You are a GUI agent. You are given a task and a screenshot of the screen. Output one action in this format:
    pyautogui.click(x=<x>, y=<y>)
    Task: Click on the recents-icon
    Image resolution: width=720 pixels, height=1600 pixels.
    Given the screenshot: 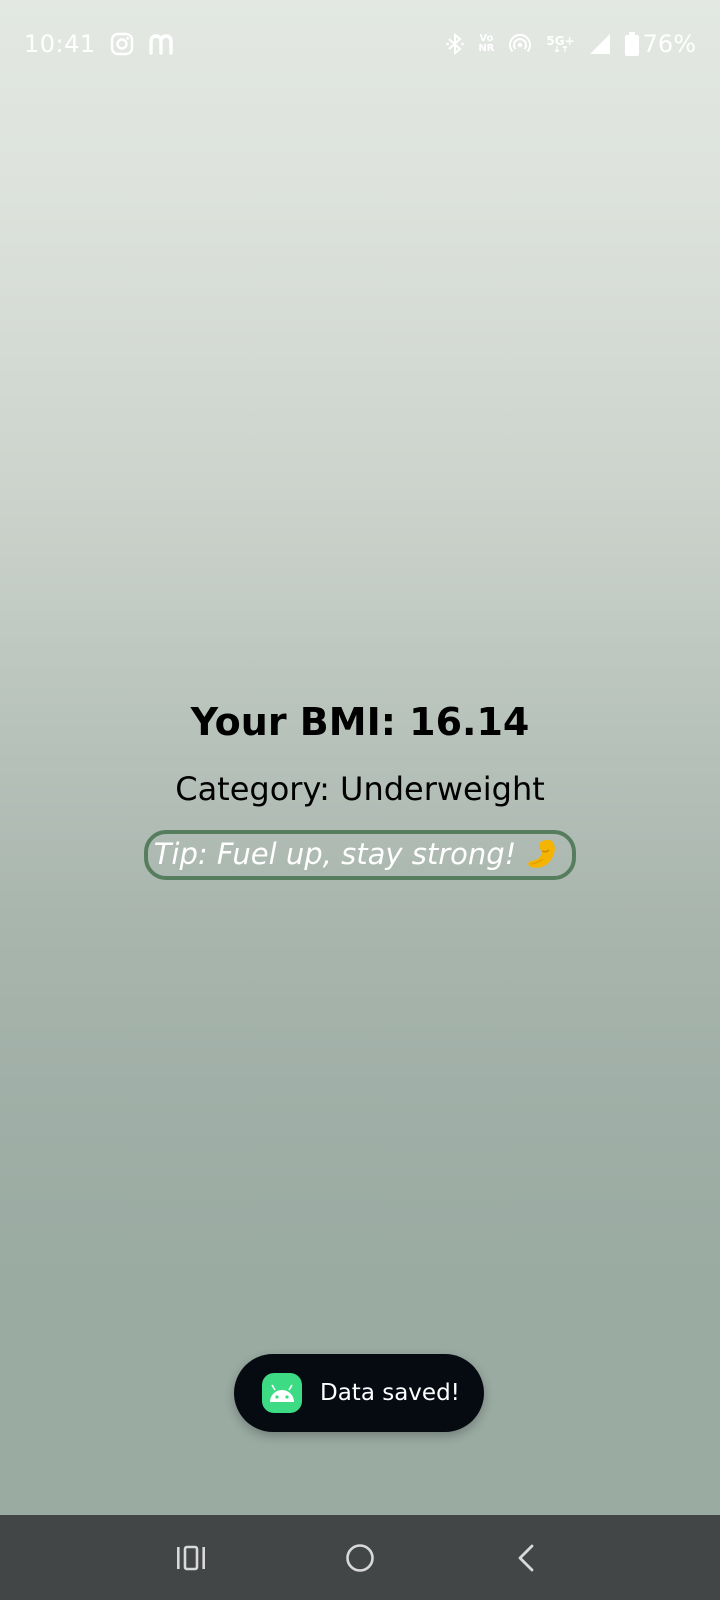 What is the action you would take?
    pyautogui.click(x=191, y=1558)
    